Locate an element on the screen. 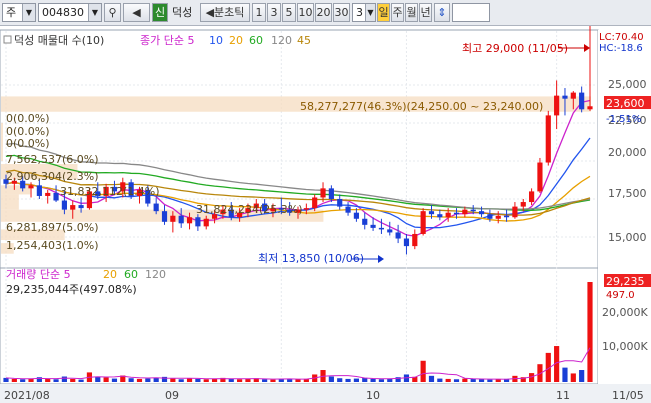 The height and width of the screenshot is (403, 651). volume-ma20-legend: 20 is located at coordinates (110, 274).